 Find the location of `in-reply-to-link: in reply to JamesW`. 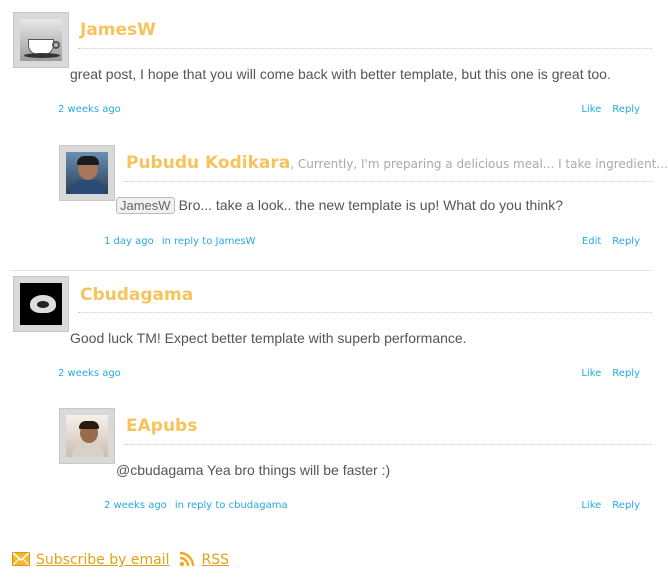

in-reply-to-link: in reply to JamesW is located at coordinates (209, 241).